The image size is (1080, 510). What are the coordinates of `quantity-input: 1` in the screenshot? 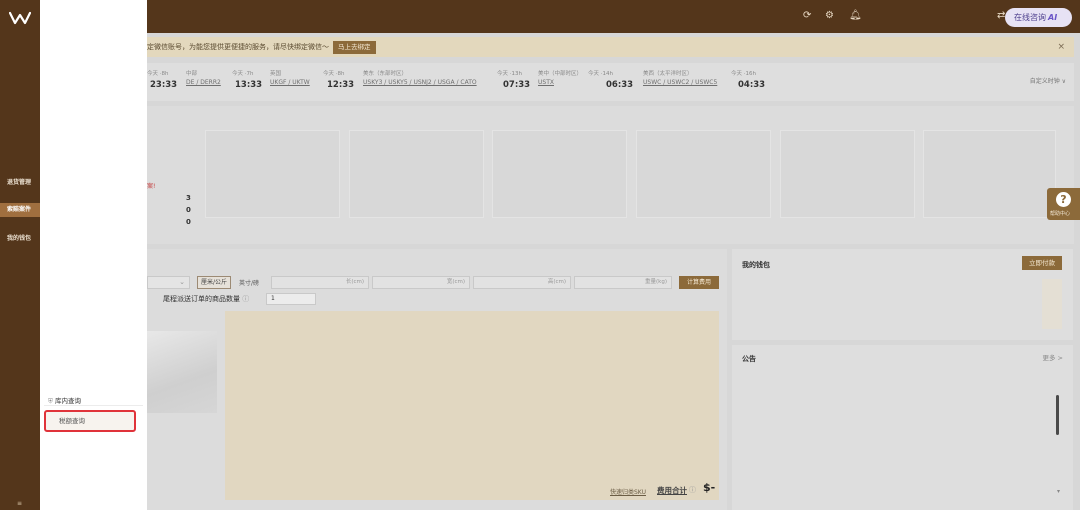 It's located at (291, 299).